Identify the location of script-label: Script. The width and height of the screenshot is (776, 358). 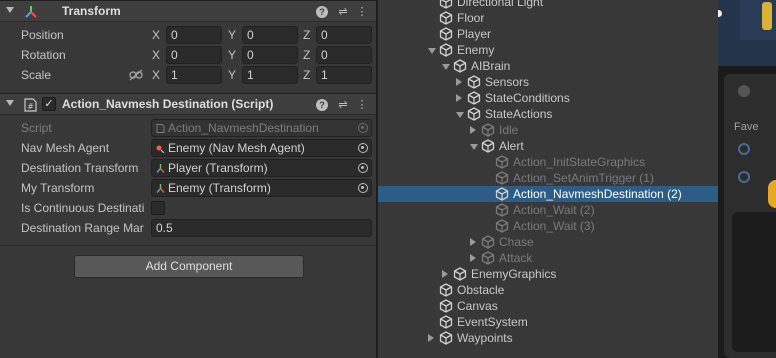
(36, 128).